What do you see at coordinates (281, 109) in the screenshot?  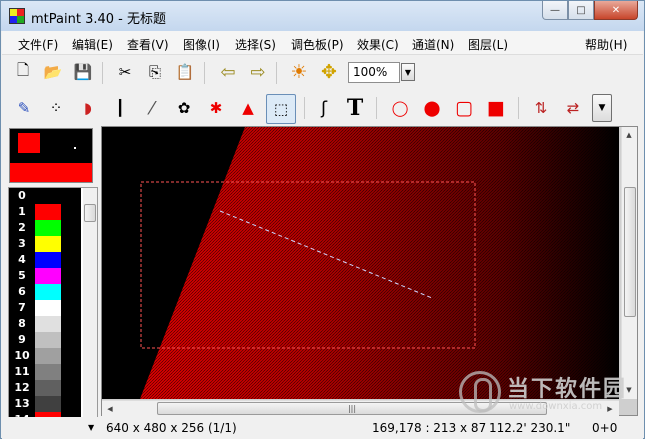 I see `select-rectangle-icon: ⬚` at bounding box center [281, 109].